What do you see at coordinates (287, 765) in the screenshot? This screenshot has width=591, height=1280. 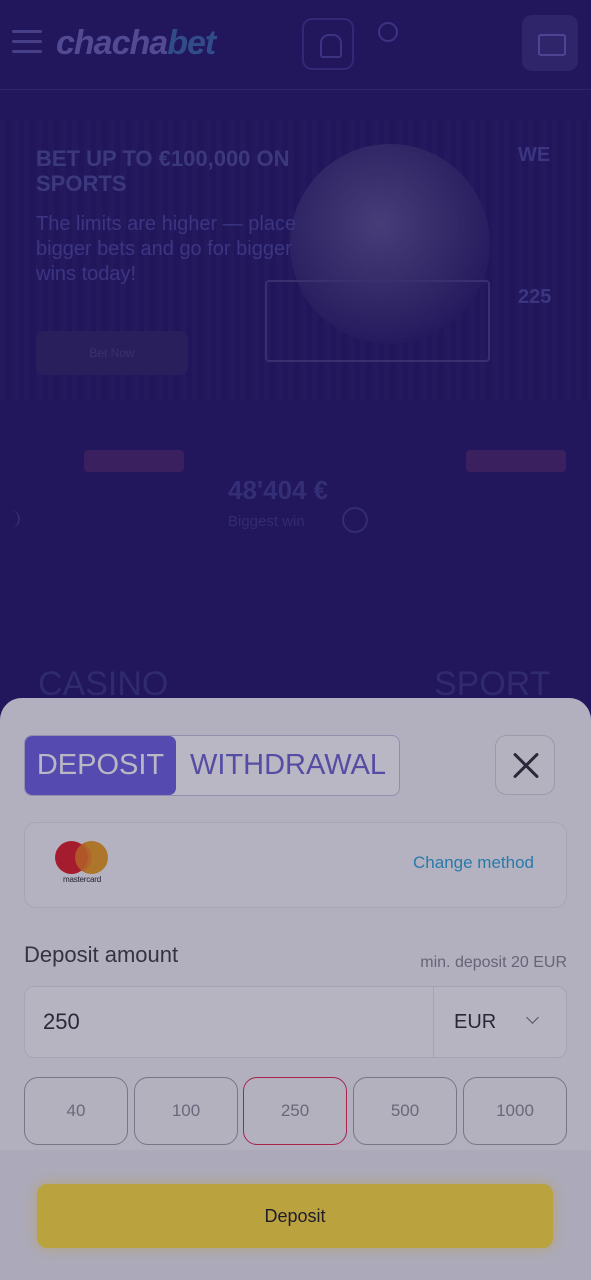 I see `tab-withdrawal: WITHDRAWAL` at bounding box center [287, 765].